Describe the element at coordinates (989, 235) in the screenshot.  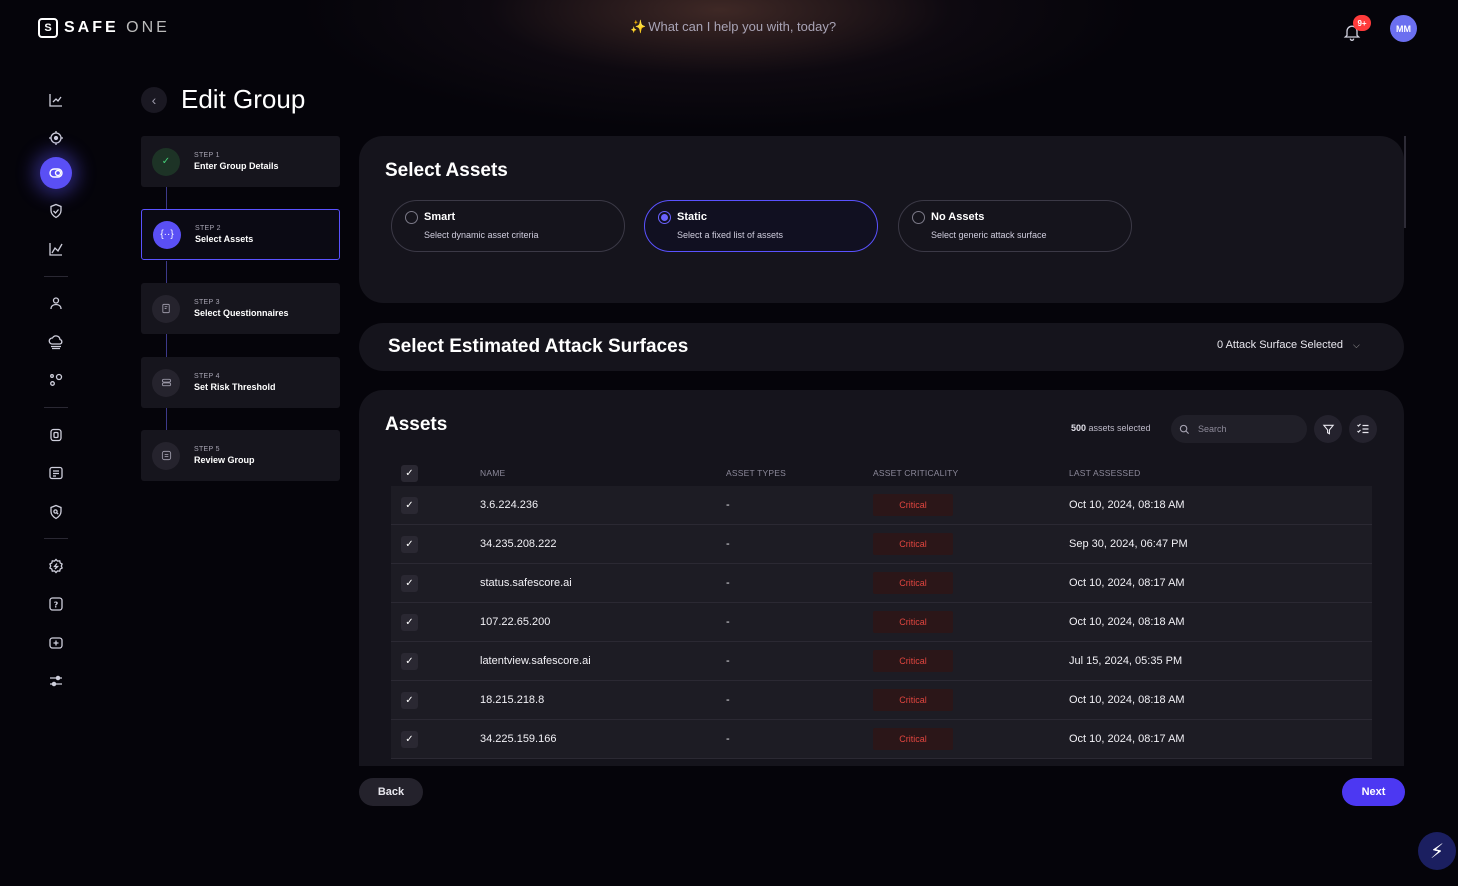
I see `option-description: Select generic attack surface` at that location.